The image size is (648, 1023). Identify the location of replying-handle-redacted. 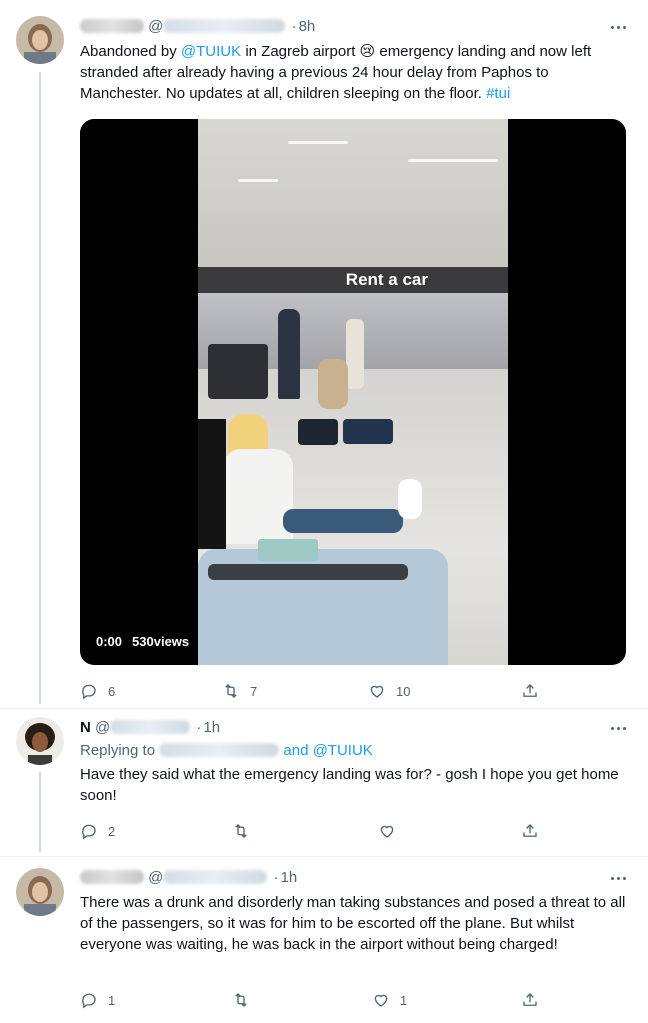
(219, 750).